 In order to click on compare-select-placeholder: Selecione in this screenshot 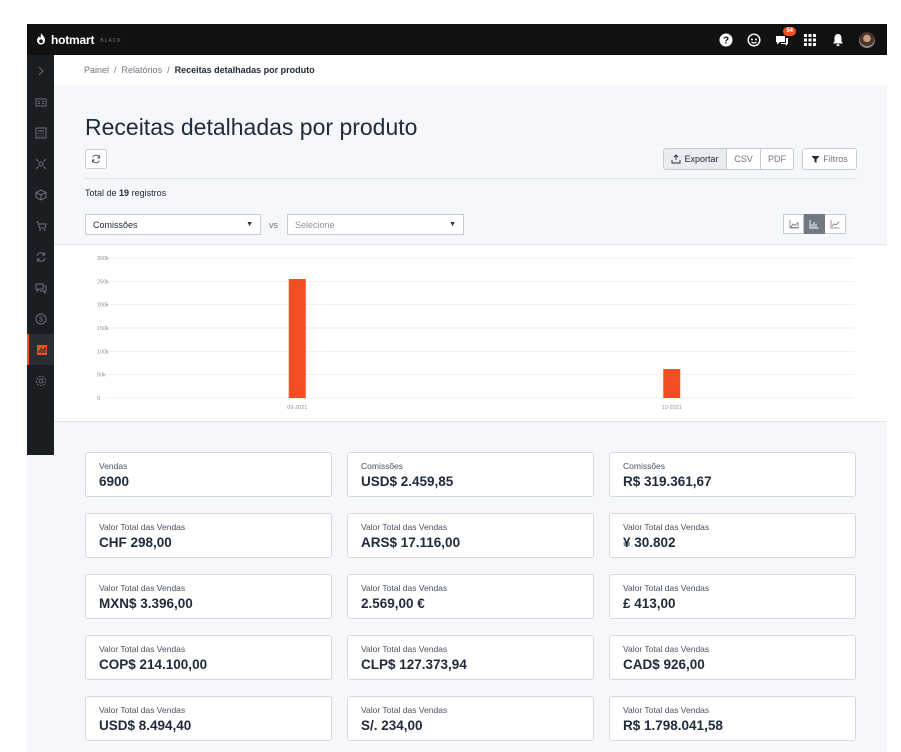, I will do `click(315, 224)`.